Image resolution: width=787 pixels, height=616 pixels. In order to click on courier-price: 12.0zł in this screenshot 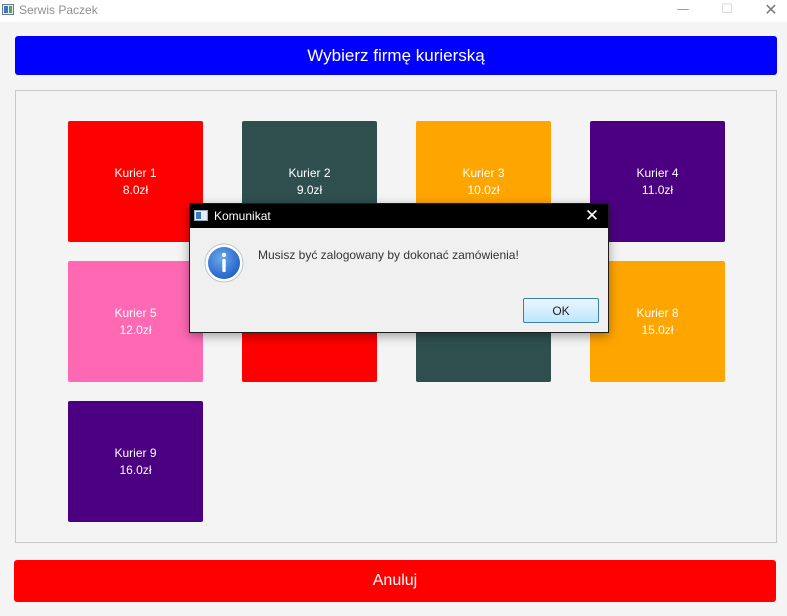, I will do `click(135, 329)`.